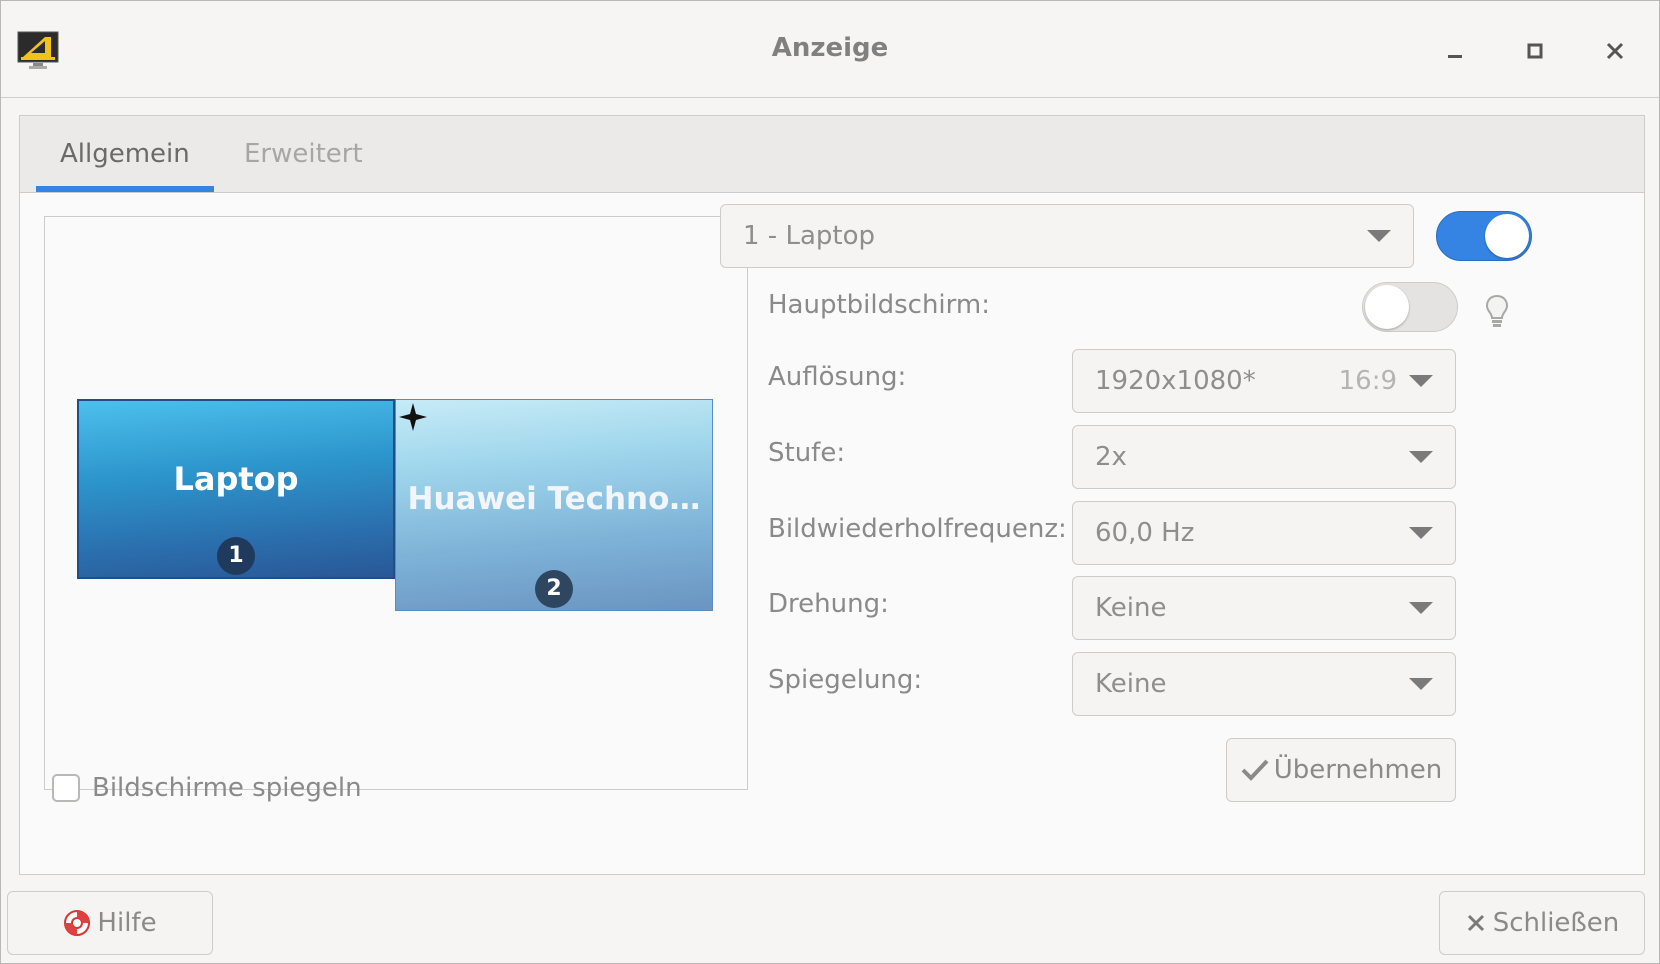 This screenshot has height=964, width=1660. Describe the element at coordinates (66, 788) in the screenshot. I see `checkbox-box` at that location.